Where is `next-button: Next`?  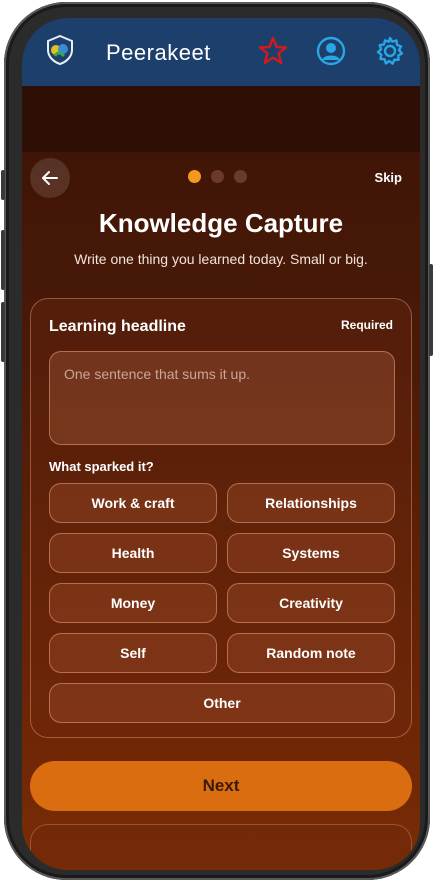 next-button: Next is located at coordinates (221, 786).